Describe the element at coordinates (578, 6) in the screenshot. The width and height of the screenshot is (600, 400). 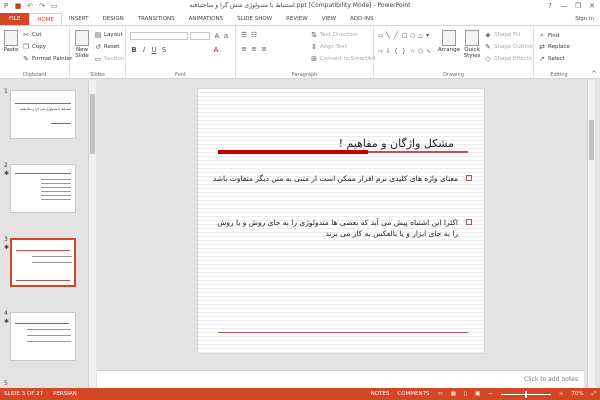
I see `restore-button: ❐` at that location.